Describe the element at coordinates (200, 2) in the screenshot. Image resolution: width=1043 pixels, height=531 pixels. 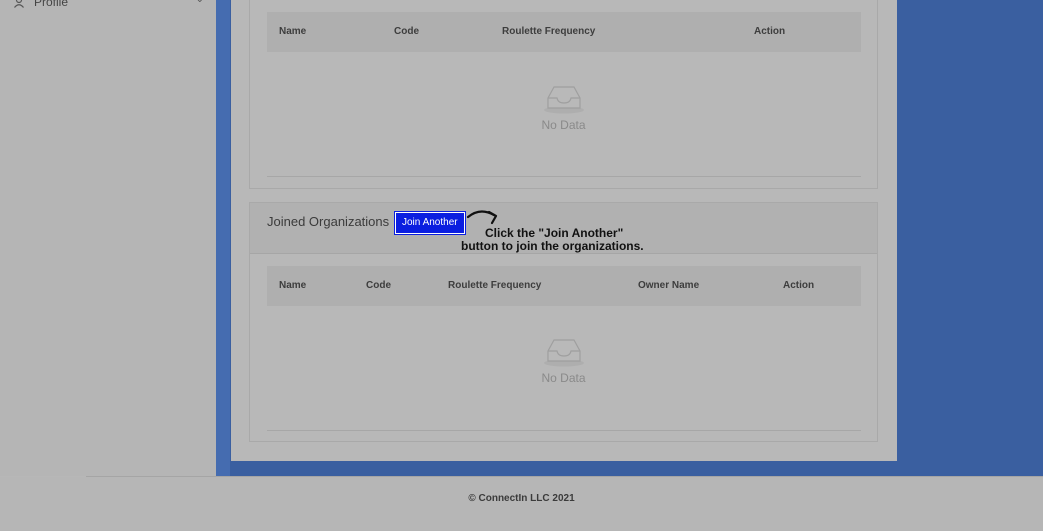
I see `chevron-down-icon: ⌄` at that location.